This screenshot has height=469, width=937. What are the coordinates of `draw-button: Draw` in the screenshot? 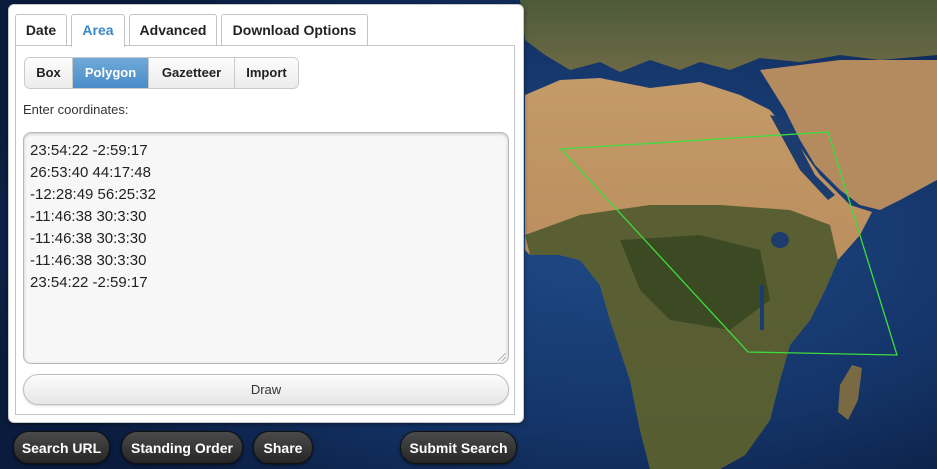 It's located at (266, 389).